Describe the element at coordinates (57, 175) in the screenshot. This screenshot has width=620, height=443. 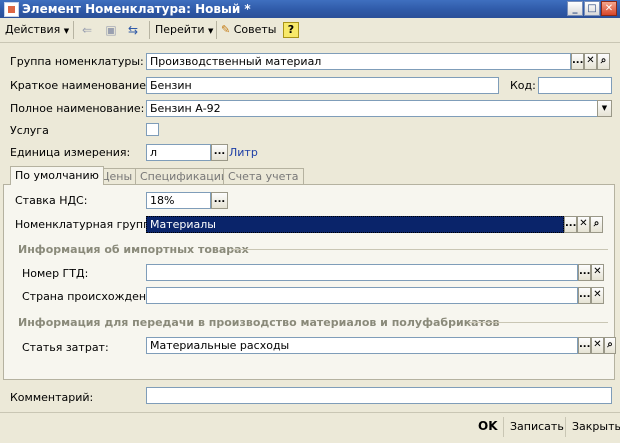
I see `tab-defaults: По умолчанию` at that location.